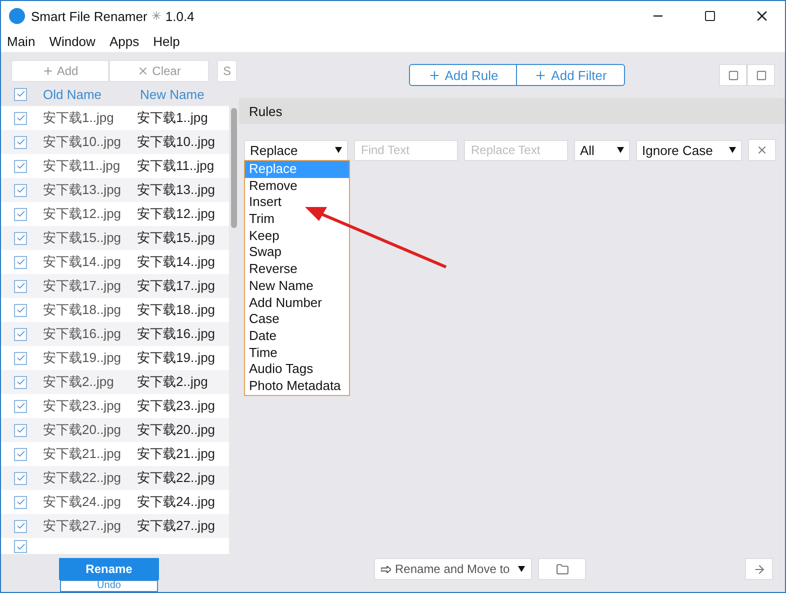 The image size is (786, 593). I want to click on old-name-cell-text: 安下载12..jpg, so click(82, 214).